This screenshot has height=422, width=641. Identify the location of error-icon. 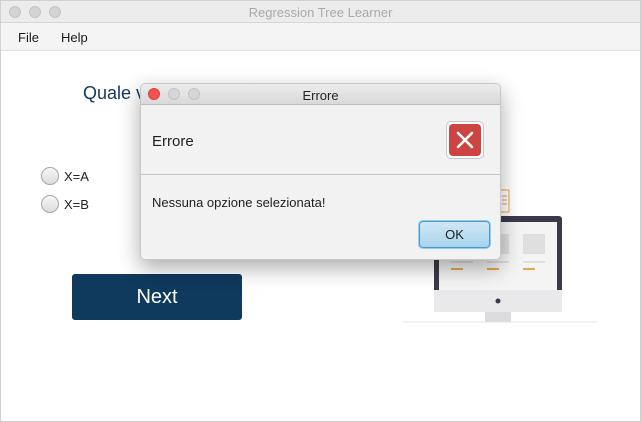
(465, 140).